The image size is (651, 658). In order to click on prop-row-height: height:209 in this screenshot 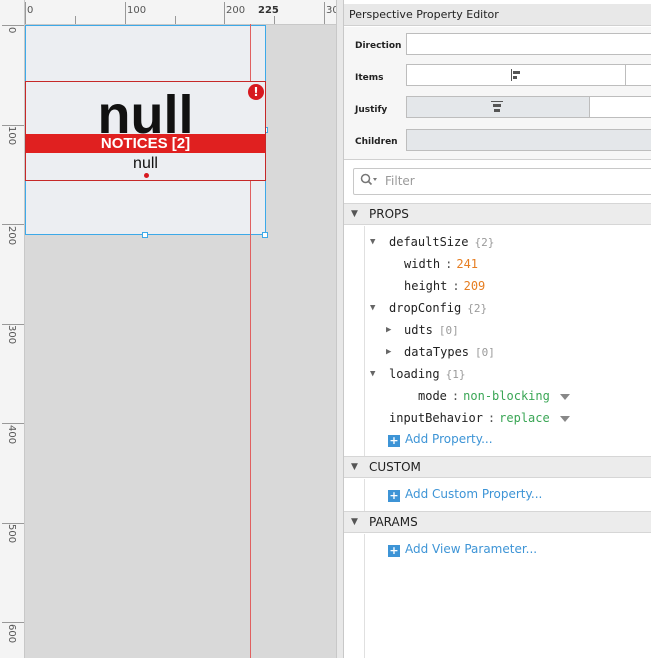, I will do `click(444, 286)`.